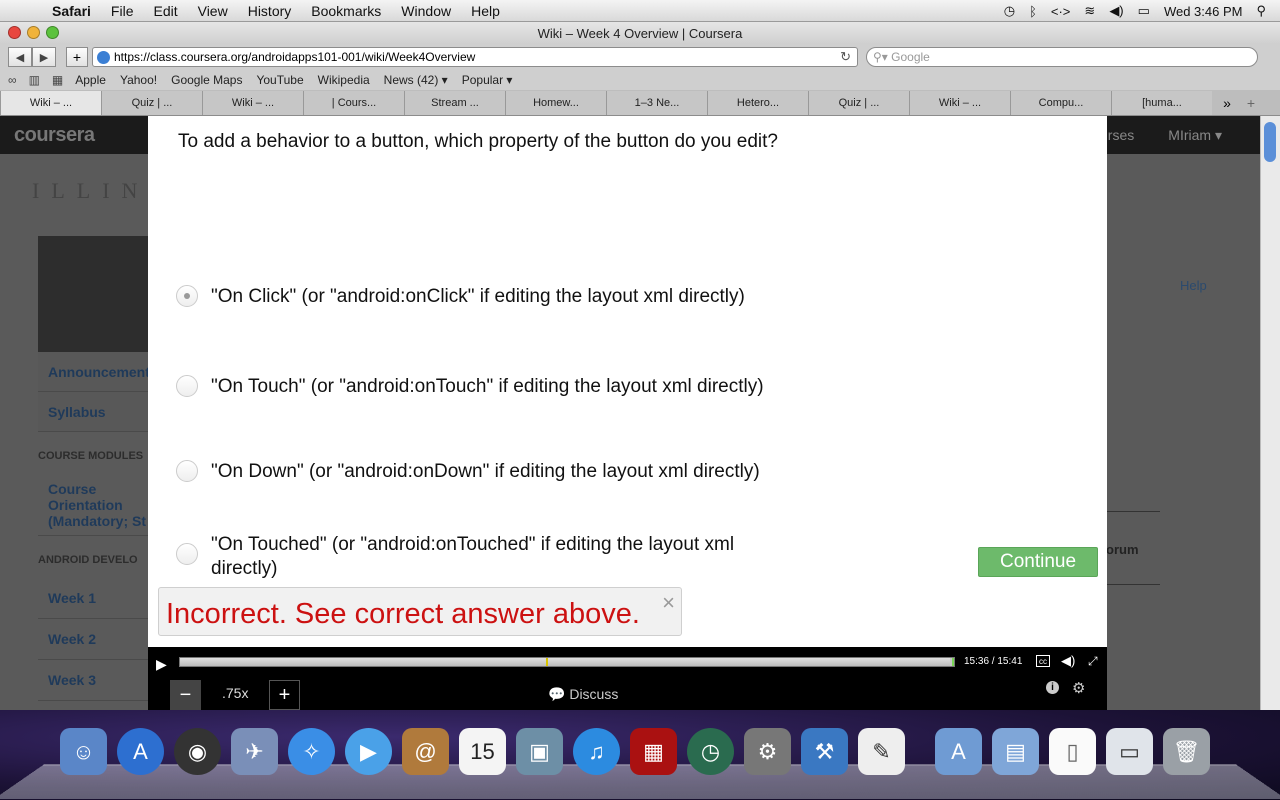 The image size is (1280, 800). I want to click on photo-booth-icon: ▦, so click(653, 751).